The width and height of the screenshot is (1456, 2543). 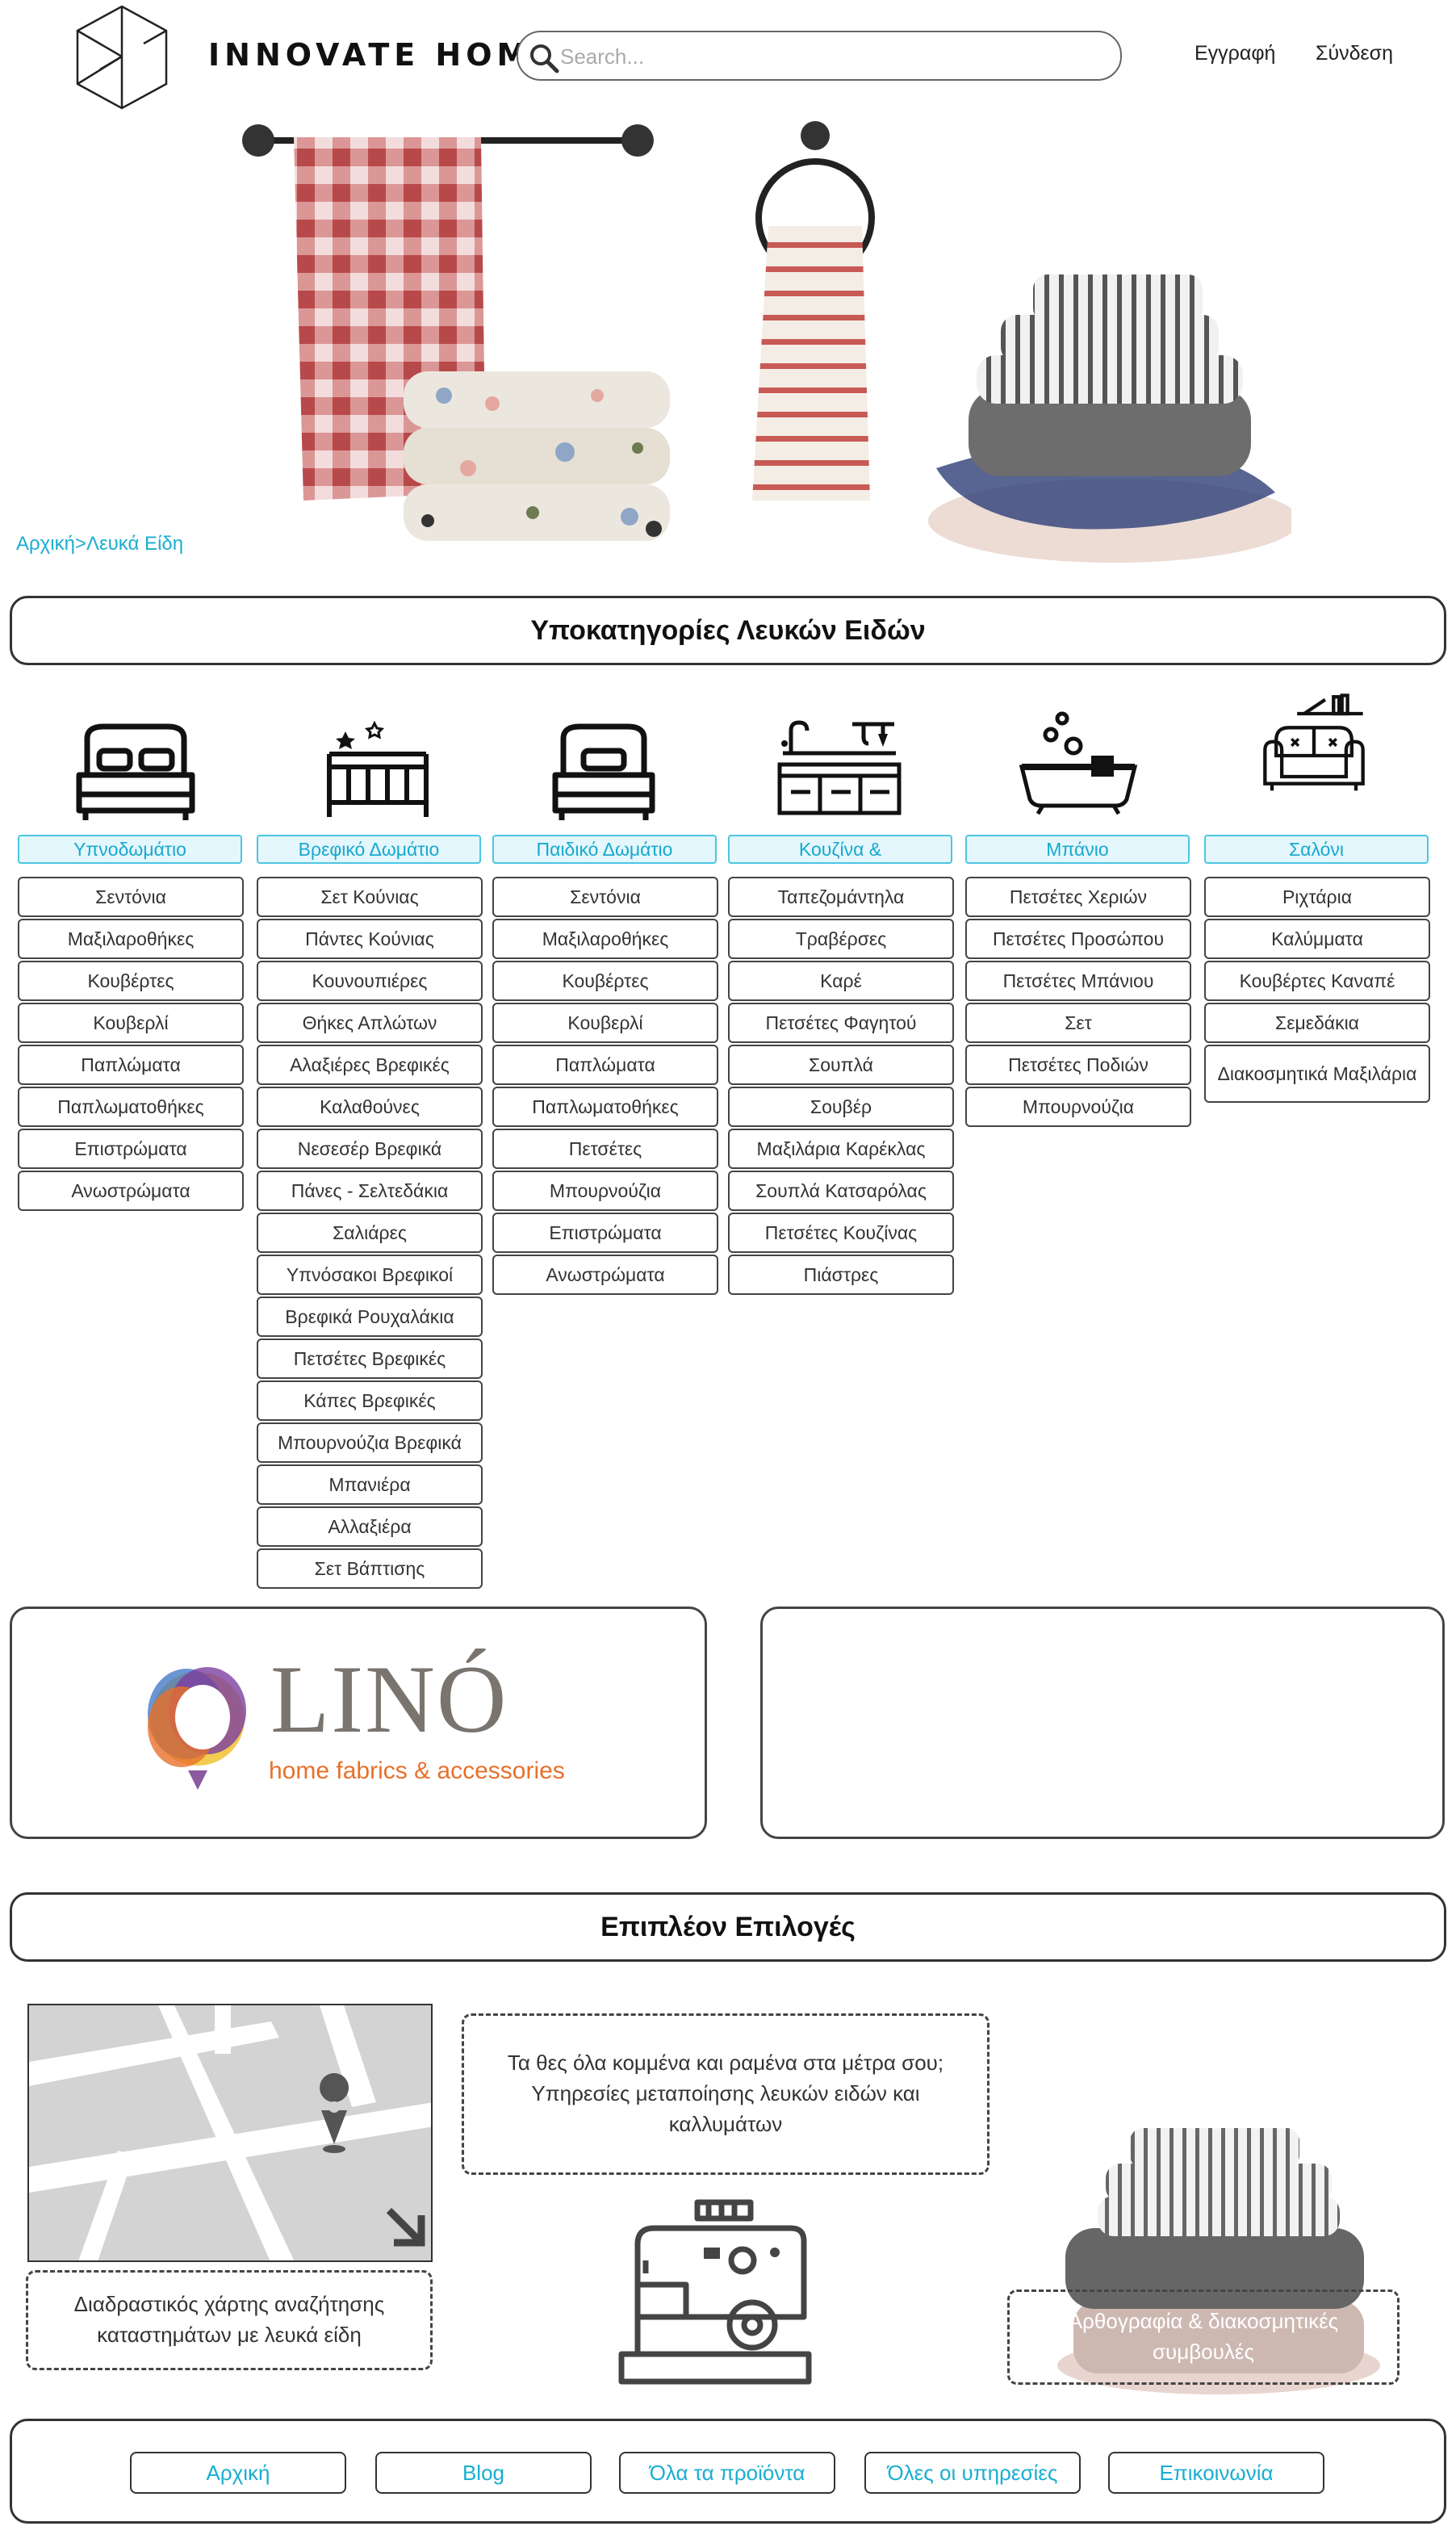 I want to click on subcategory-item: Μαξιλάρια Καρέκλας, so click(x=841, y=1149).